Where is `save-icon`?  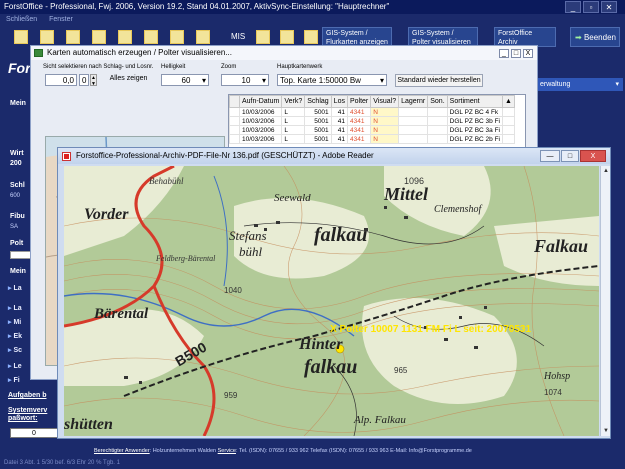 save-icon is located at coordinates (47, 37).